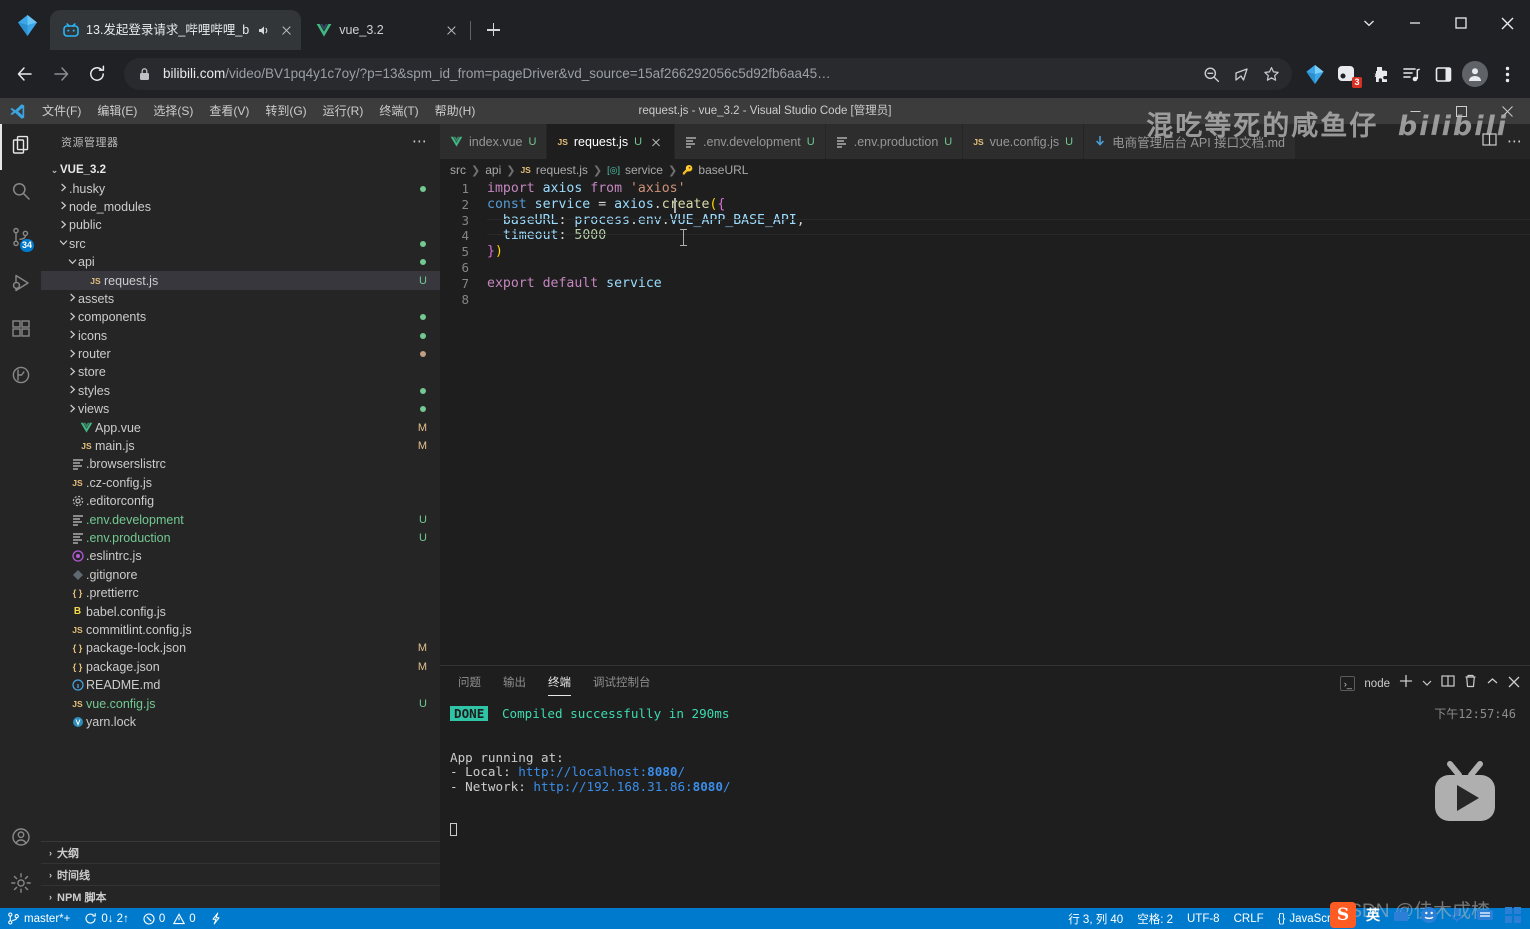  Describe the element at coordinates (1271, 74) in the screenshot. I see `bookmark-star-icon` at that location.